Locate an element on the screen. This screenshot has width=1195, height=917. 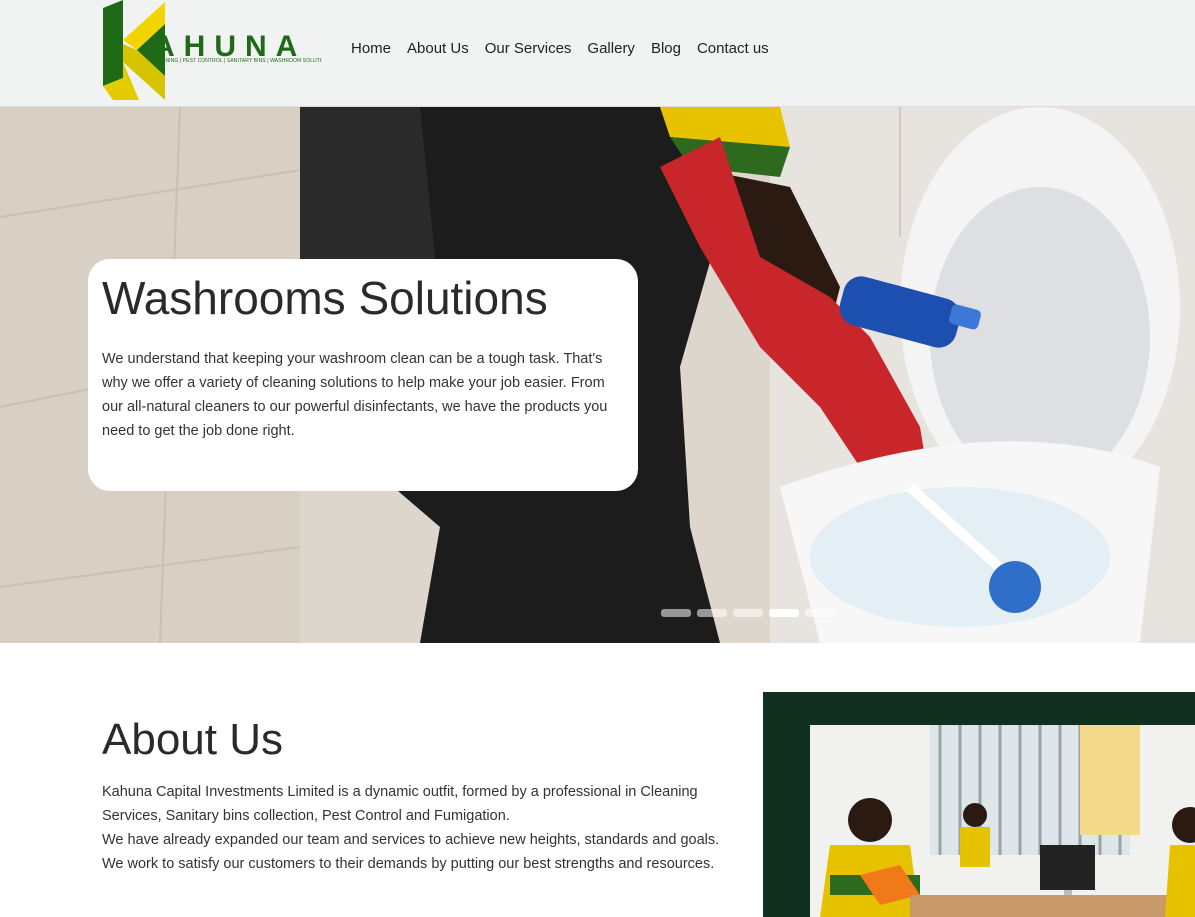
slider-indicators is located at coordinates (748, 613).